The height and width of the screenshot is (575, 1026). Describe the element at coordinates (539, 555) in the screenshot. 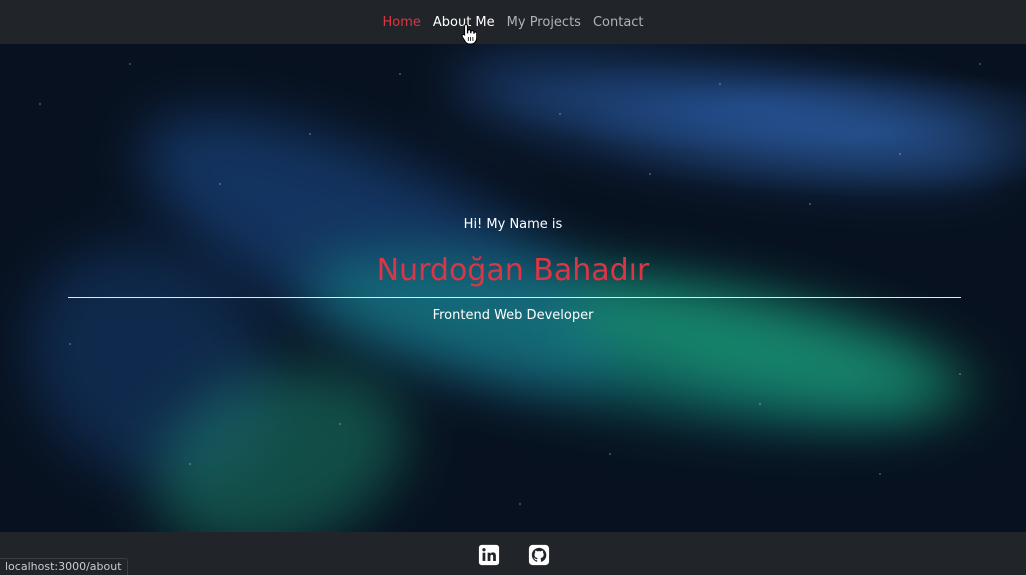

I see `github-icon` at that location.